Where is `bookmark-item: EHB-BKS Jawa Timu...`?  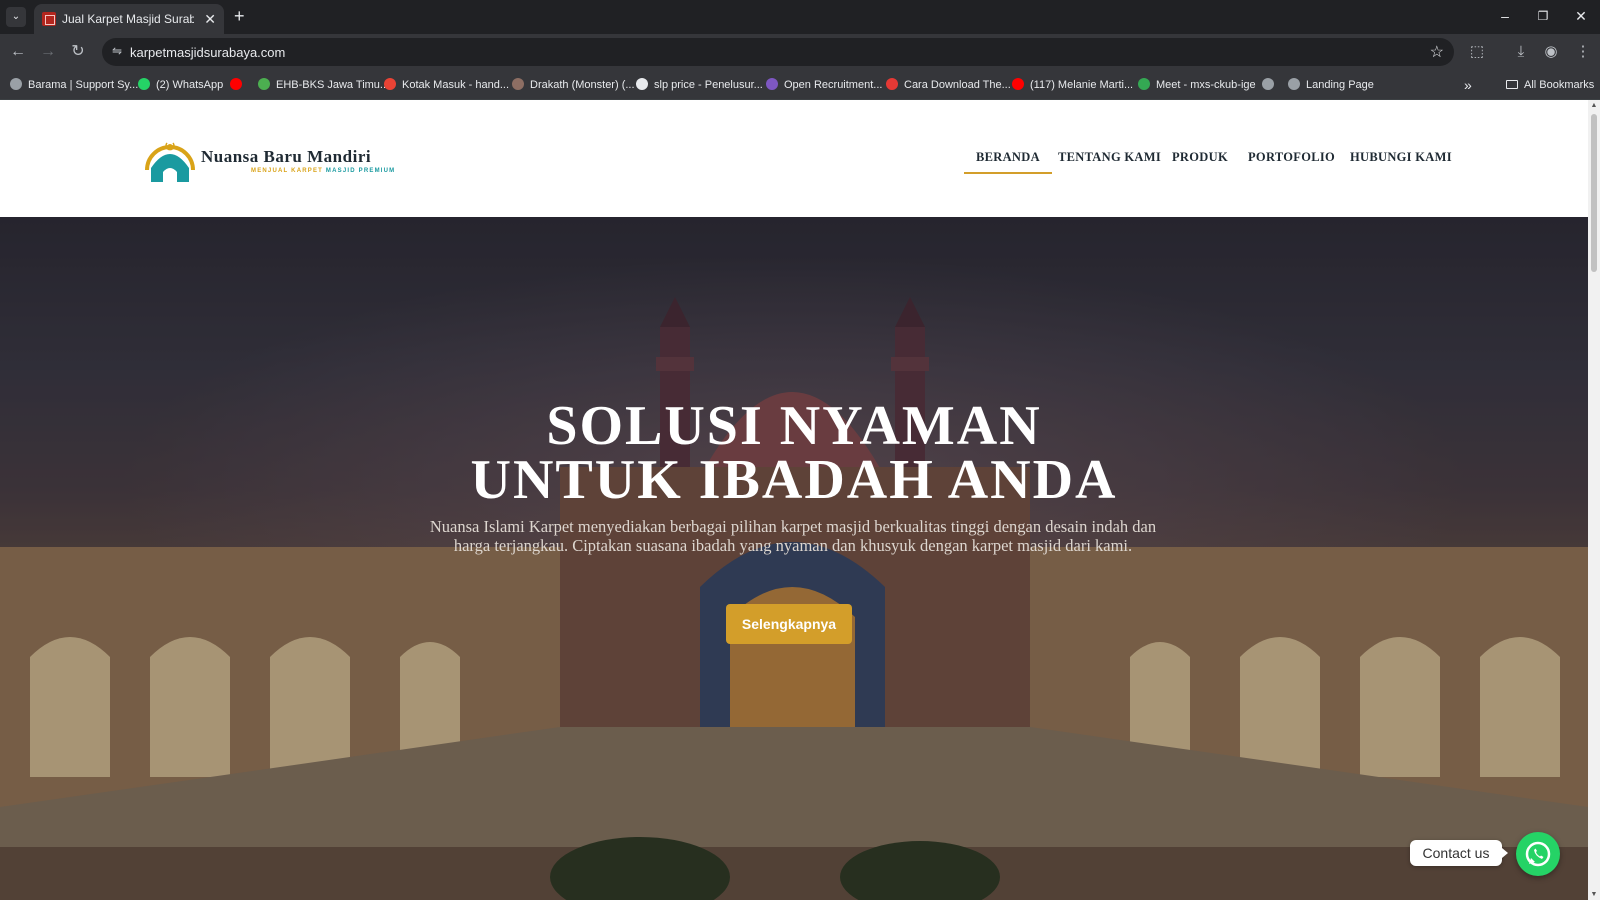 bookmark-item: EHB-BKS Jawa Timu... is located at coordinates (323, 85).